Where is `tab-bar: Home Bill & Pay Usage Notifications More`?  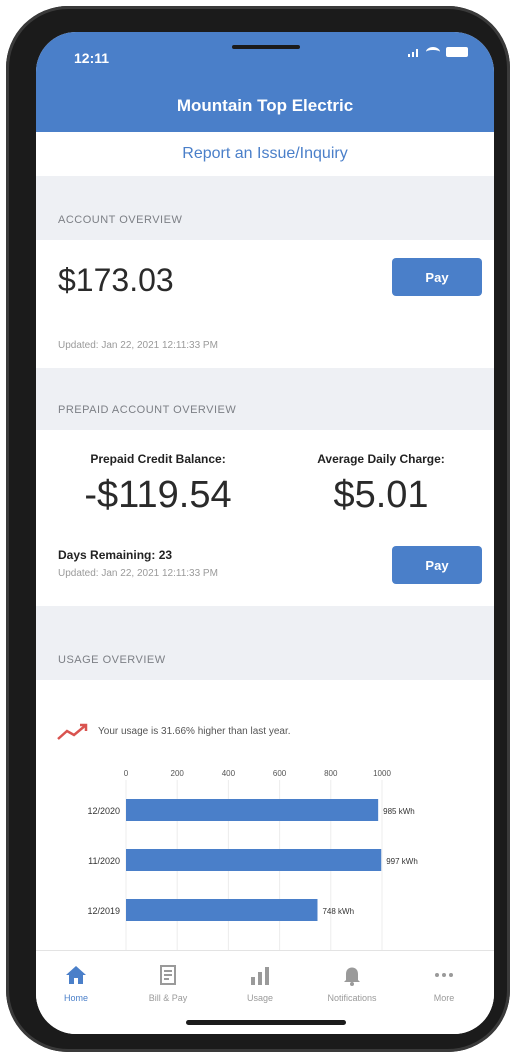 tab-bar: Home Bill & Pay Usage Notifications More is located at coordinates (265, 992).